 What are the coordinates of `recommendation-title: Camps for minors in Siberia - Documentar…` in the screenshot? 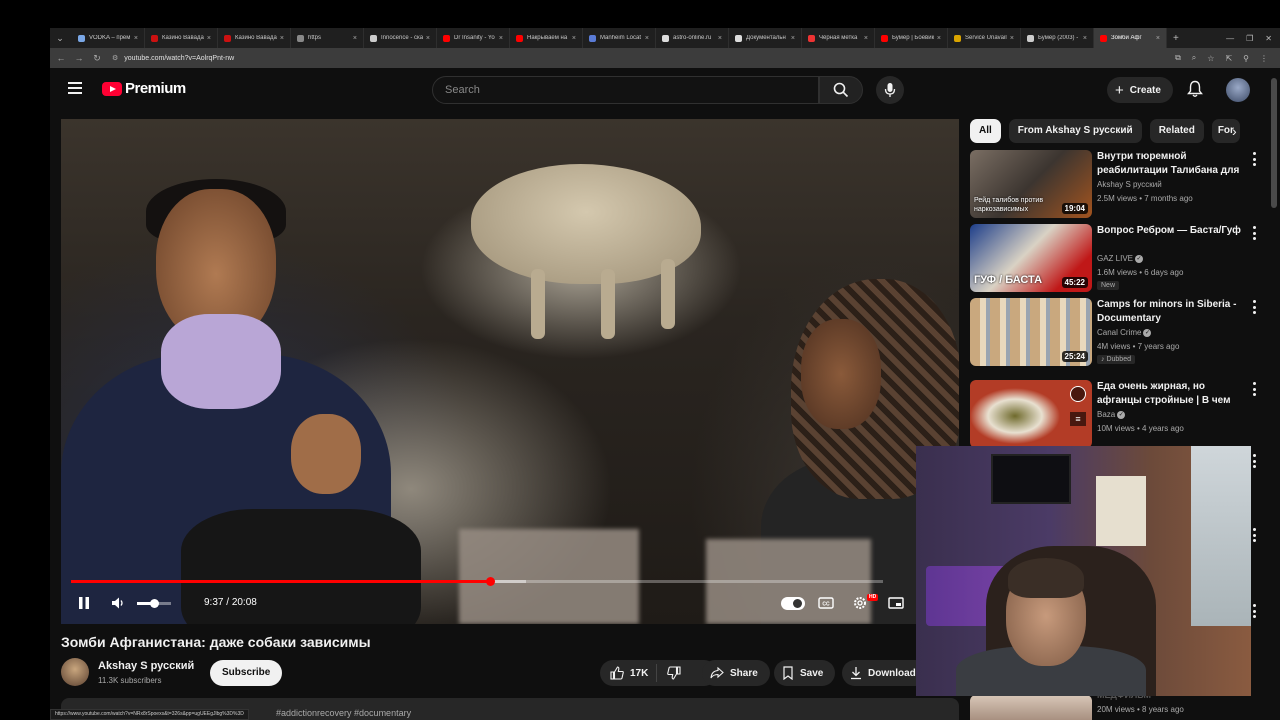 It's located at (1171, 312).